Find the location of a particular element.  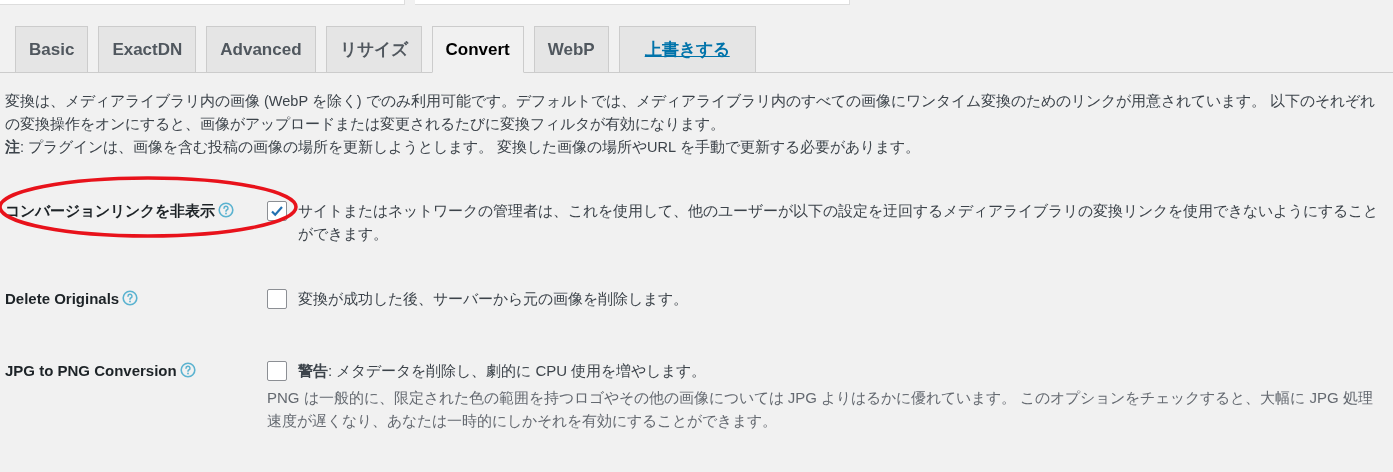

setting-label: Delete Originals is located at coordinates (62, 298).